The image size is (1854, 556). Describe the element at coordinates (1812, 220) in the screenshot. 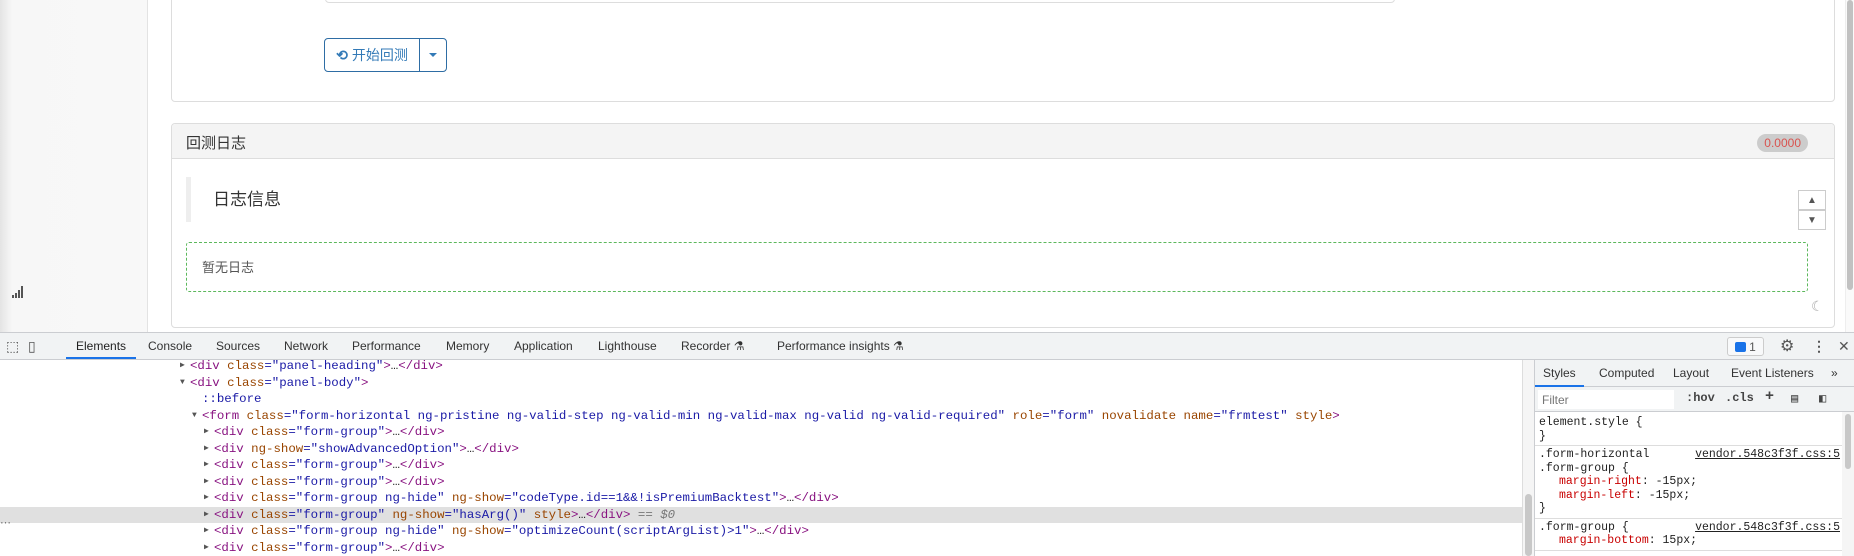

I see `chevron-down-icon: ▼` at that location.